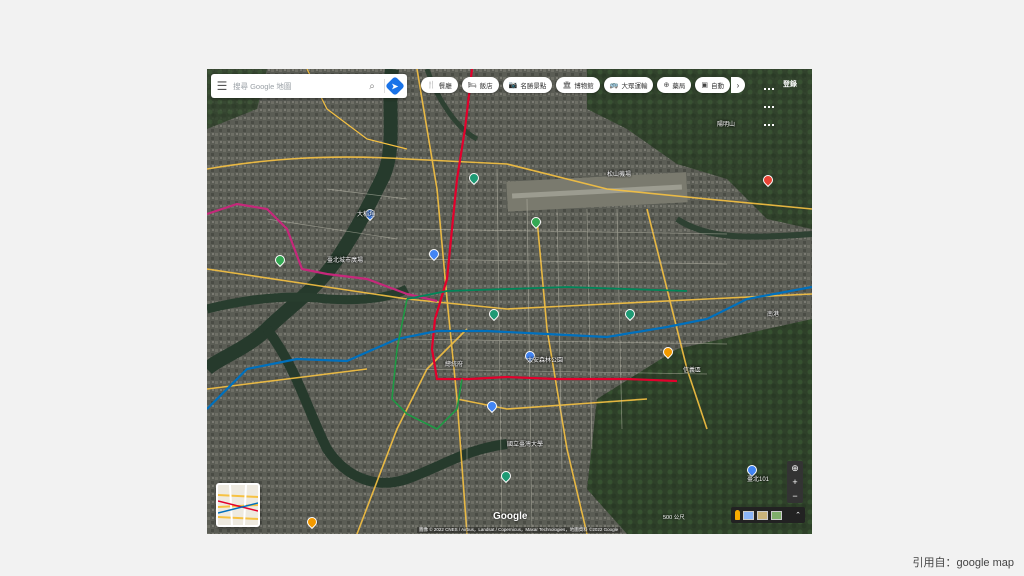 Image resolution: width=1024 pixels, height=576 pixels. I want to click on place-label: 國立臺灣大學, so click(525, 445).